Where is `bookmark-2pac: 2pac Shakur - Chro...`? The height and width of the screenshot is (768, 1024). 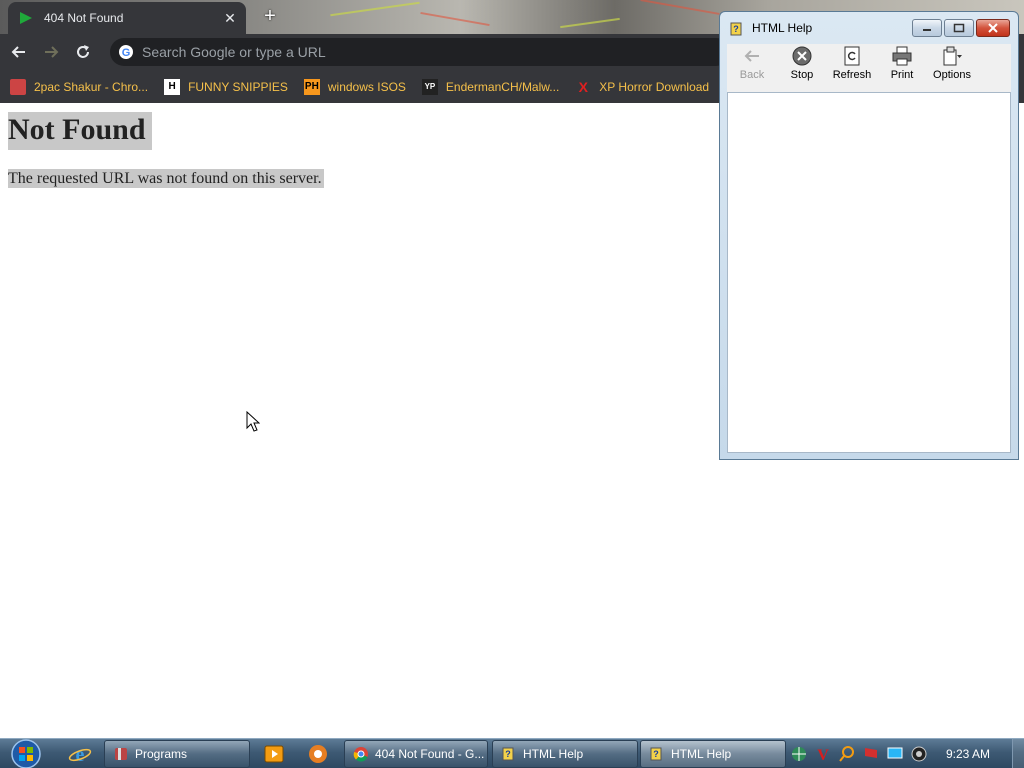
bookmark-2pac: 2pac Shakur - Chro... is located at coordinates (79, 86).